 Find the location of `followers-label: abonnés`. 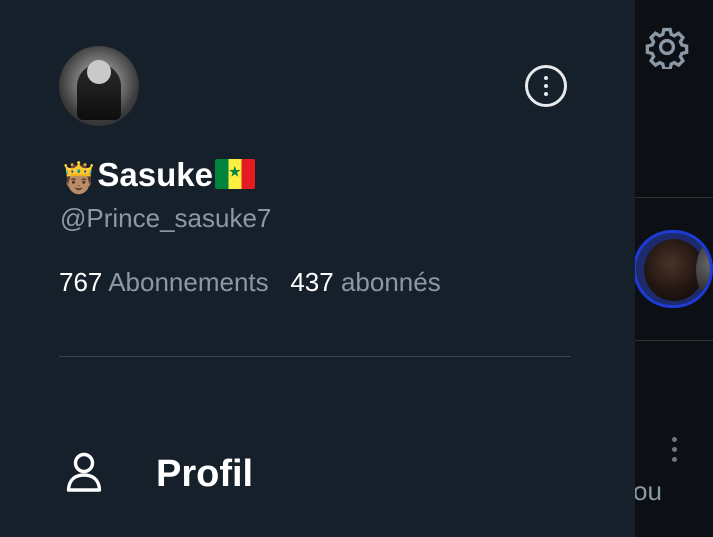

followers-label: abonnés is located at coordinates (390, 282).